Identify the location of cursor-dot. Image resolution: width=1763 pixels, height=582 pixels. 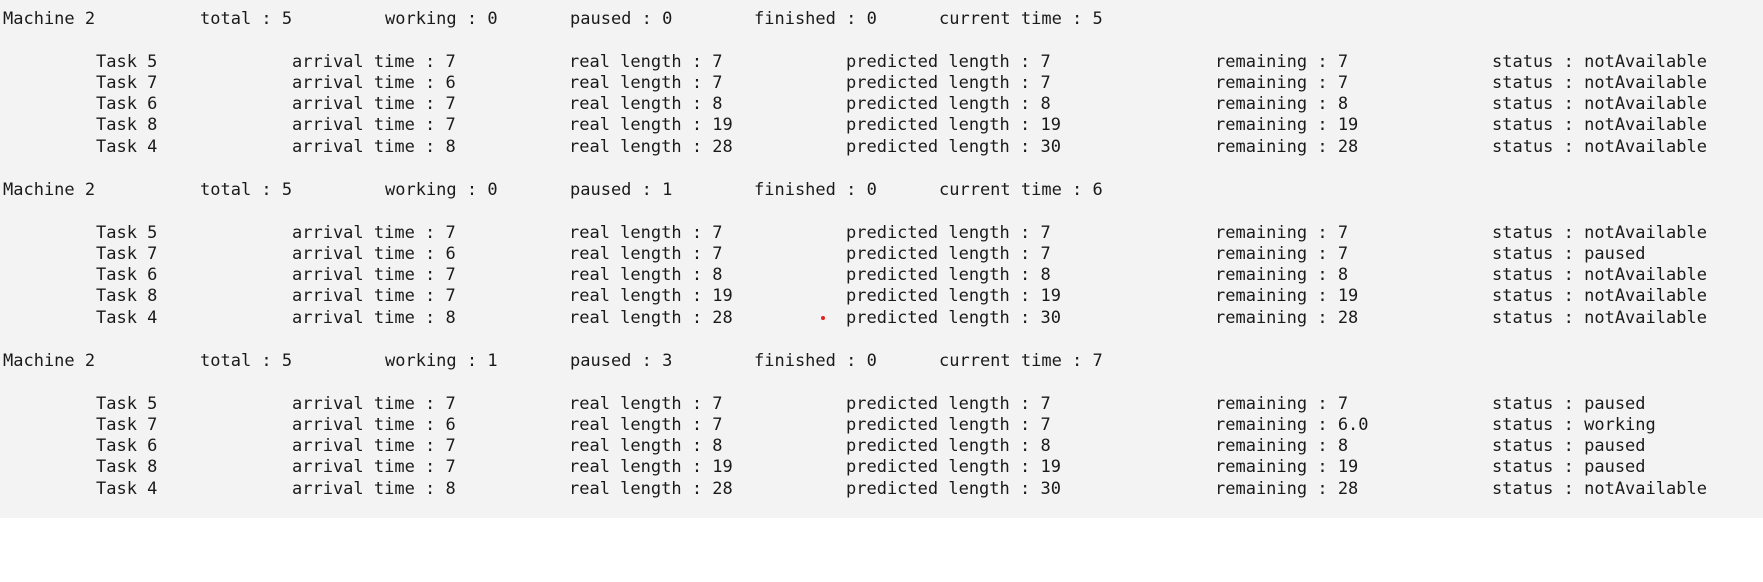
(823, 318).